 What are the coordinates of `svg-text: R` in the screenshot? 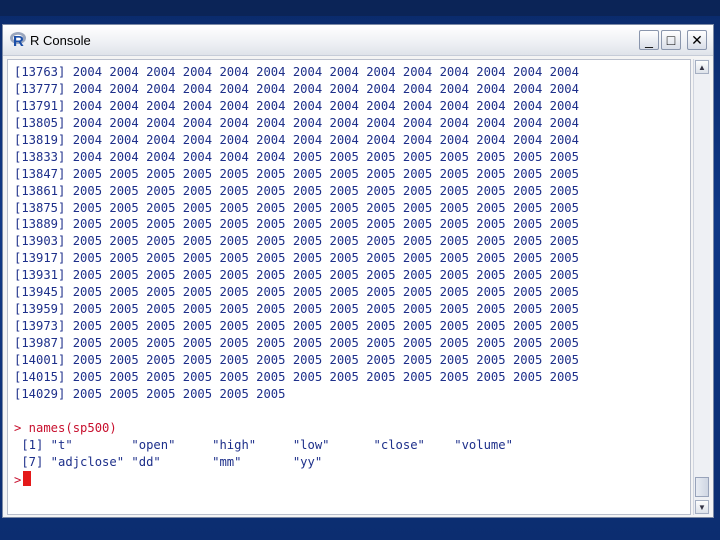 It's located at (18, 40).